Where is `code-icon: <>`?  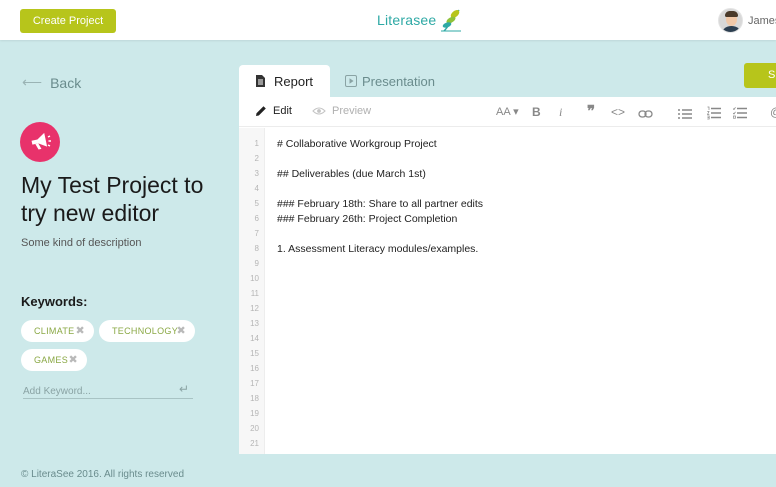 code-icon: <> is located at coordinates (618, 112).